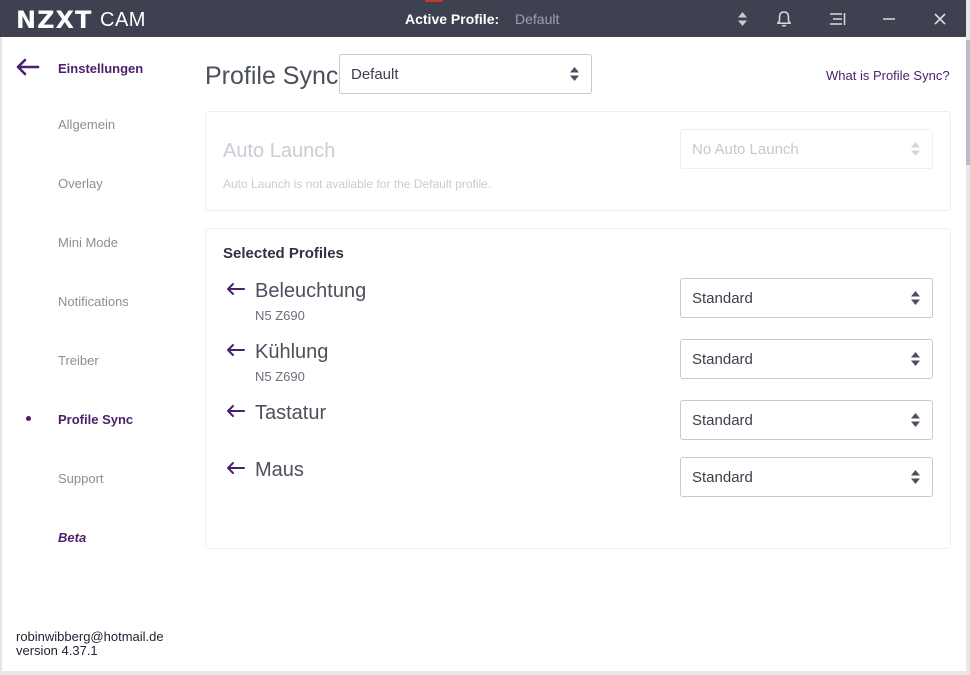  I want to click on sidebar-item-beta: Beta, so click(72, 537).